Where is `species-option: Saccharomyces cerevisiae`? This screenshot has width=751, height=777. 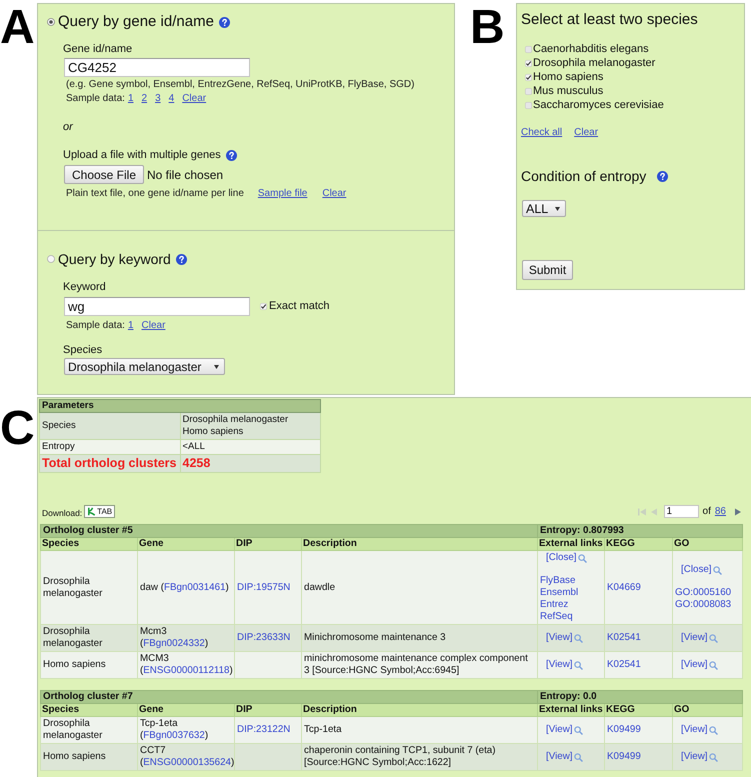
species-option: Saccharomyces cerevisiae is located at coordinates (598, 105).